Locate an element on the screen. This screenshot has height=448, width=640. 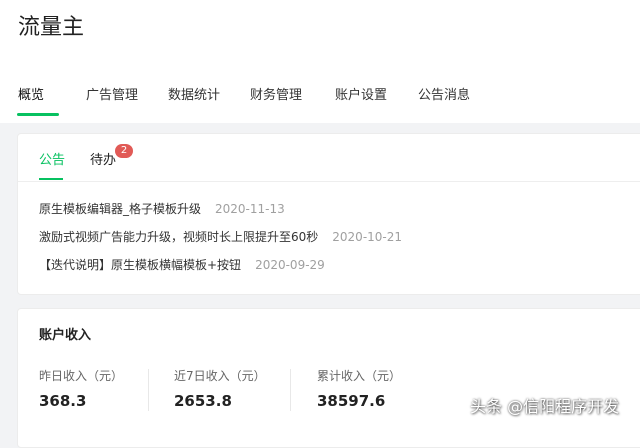
stat-label: 昨日收入（元） is located at coordinates (81, 376).